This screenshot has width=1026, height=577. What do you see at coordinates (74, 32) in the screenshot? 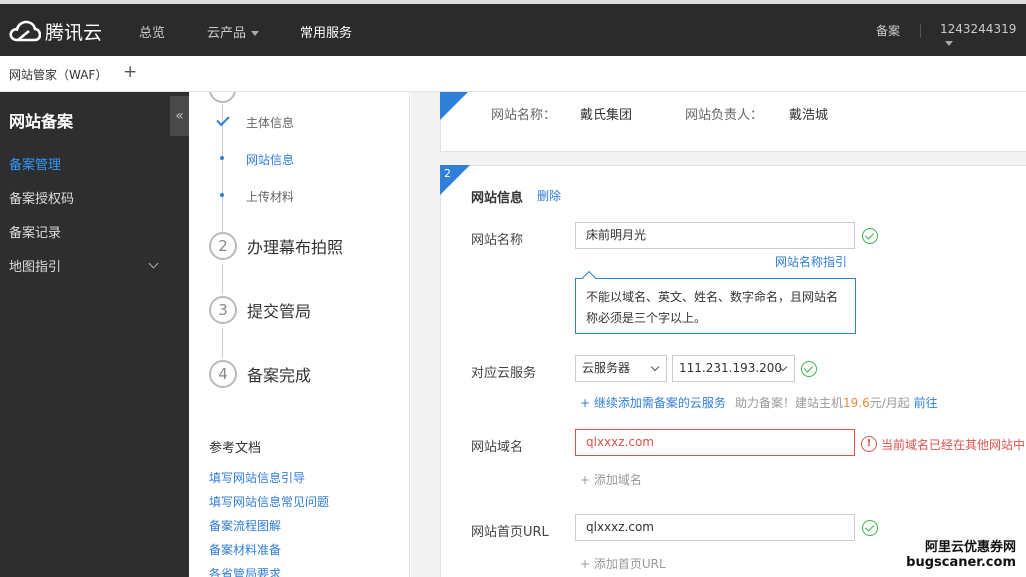
I see `brand-name: 腾讯云` at bounding box center [74, 32].